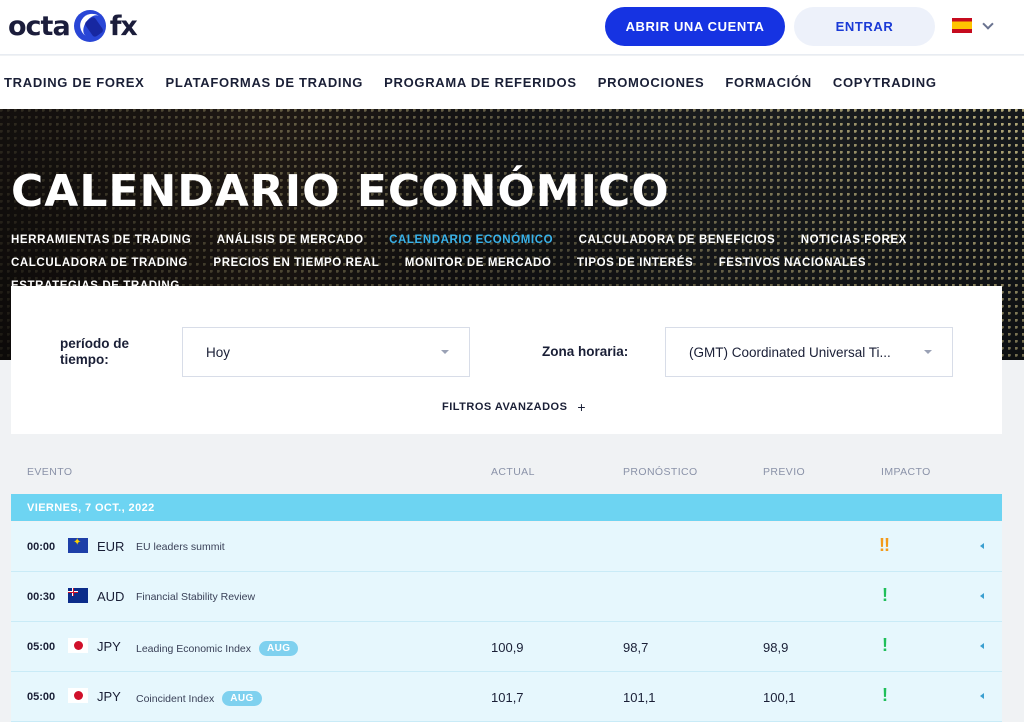 The image size is (1024, 722). Describe the element at coordinates (340, 191) in the screenshot. I see `page-title: CALENDARIO ECONÓMICO` at that location.